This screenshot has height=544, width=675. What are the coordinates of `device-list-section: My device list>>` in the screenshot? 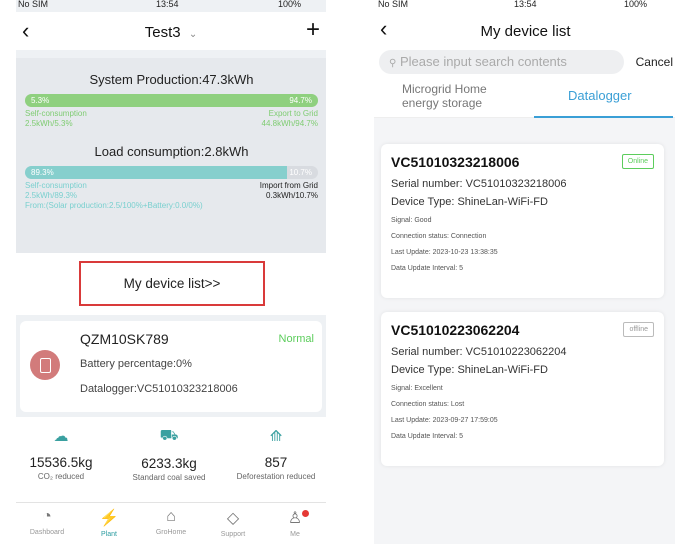 It's located at (171, 284).